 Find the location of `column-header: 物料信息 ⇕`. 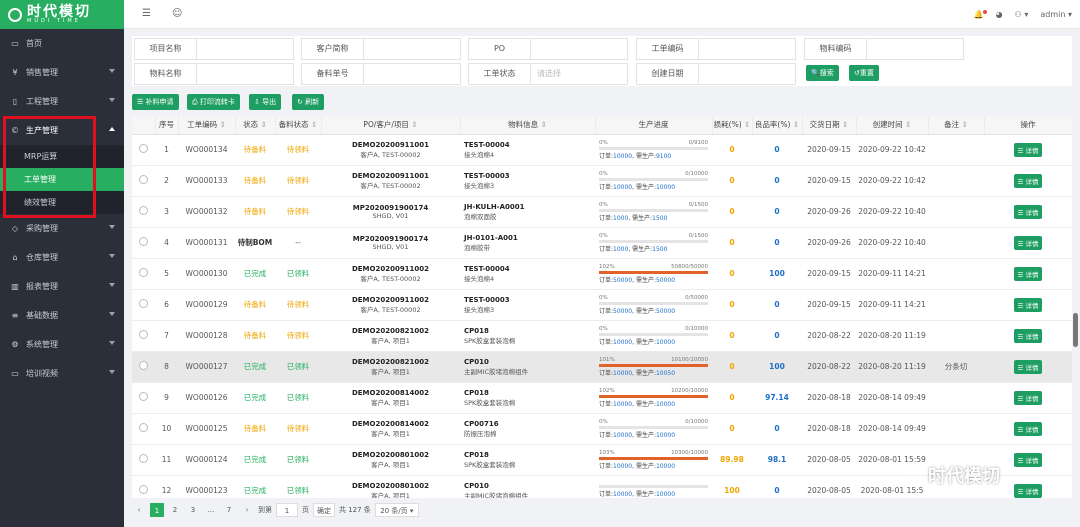

column-header: 物料信息 ⇕ is located at coordinates (528, 125).